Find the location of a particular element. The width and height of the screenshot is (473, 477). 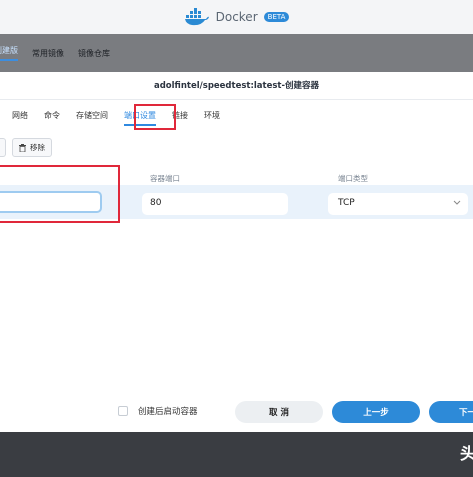

tab-environment: 环境 is located at coordinates (212, 116).